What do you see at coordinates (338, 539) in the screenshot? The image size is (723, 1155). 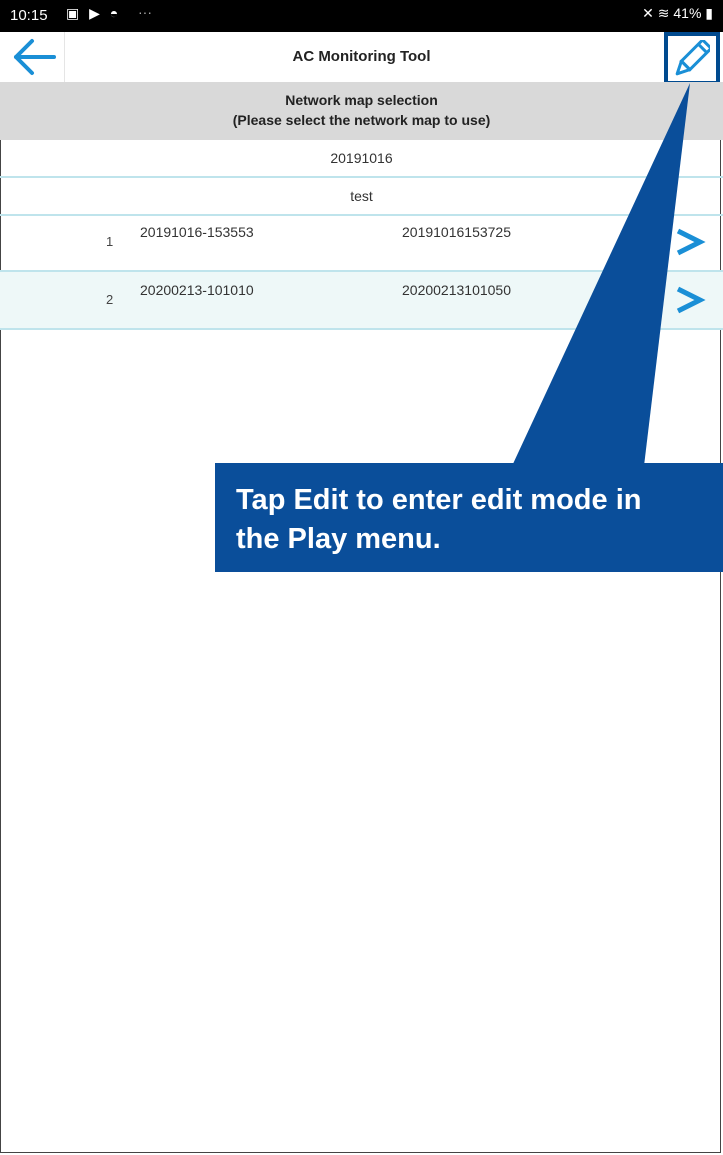 I see `callout-line-2: the Play menu.` at bounding box center [338, 539].